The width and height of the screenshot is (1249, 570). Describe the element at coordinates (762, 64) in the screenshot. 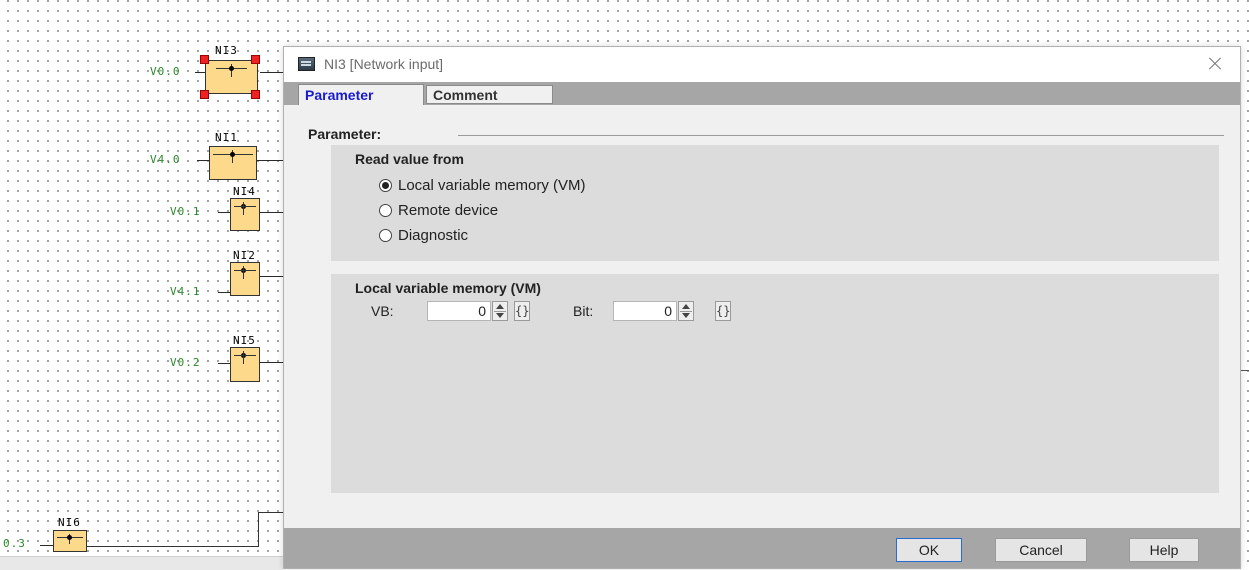

I see `dialog-titlebar: NI3 [Network input]` at that location.